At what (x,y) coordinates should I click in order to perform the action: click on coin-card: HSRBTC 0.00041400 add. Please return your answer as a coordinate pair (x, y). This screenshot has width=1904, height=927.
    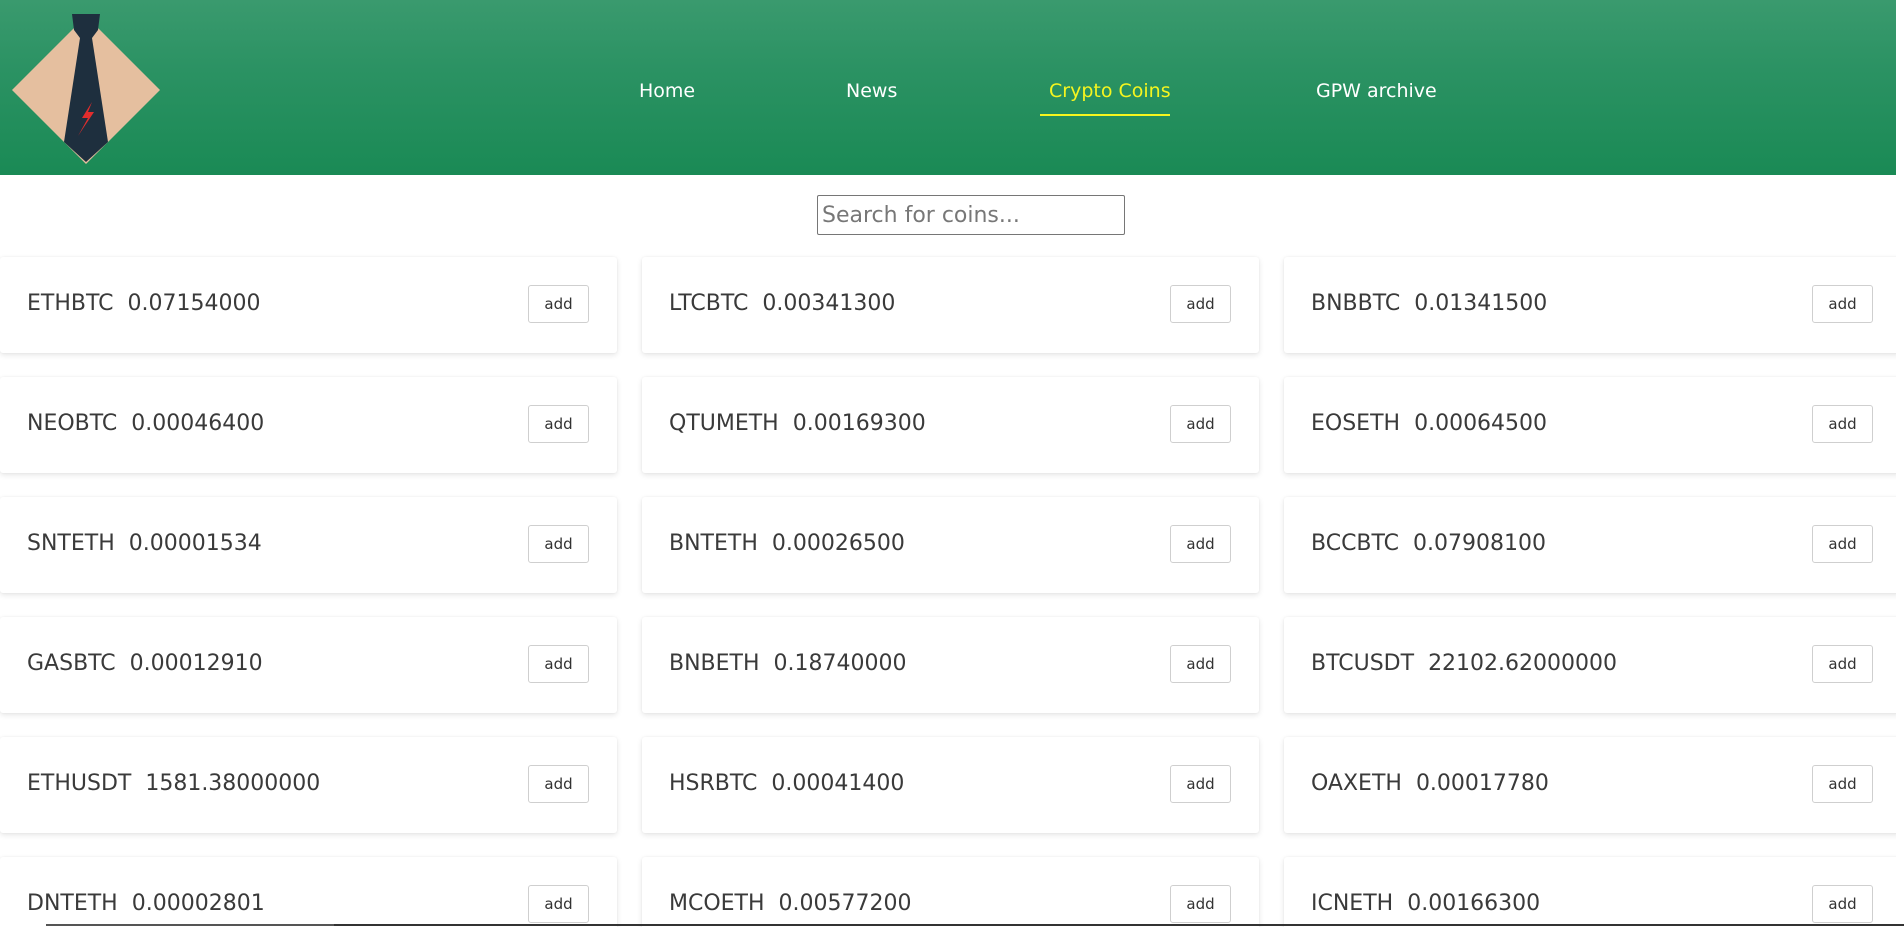
    Looking at the image, I should click on (950, 785).